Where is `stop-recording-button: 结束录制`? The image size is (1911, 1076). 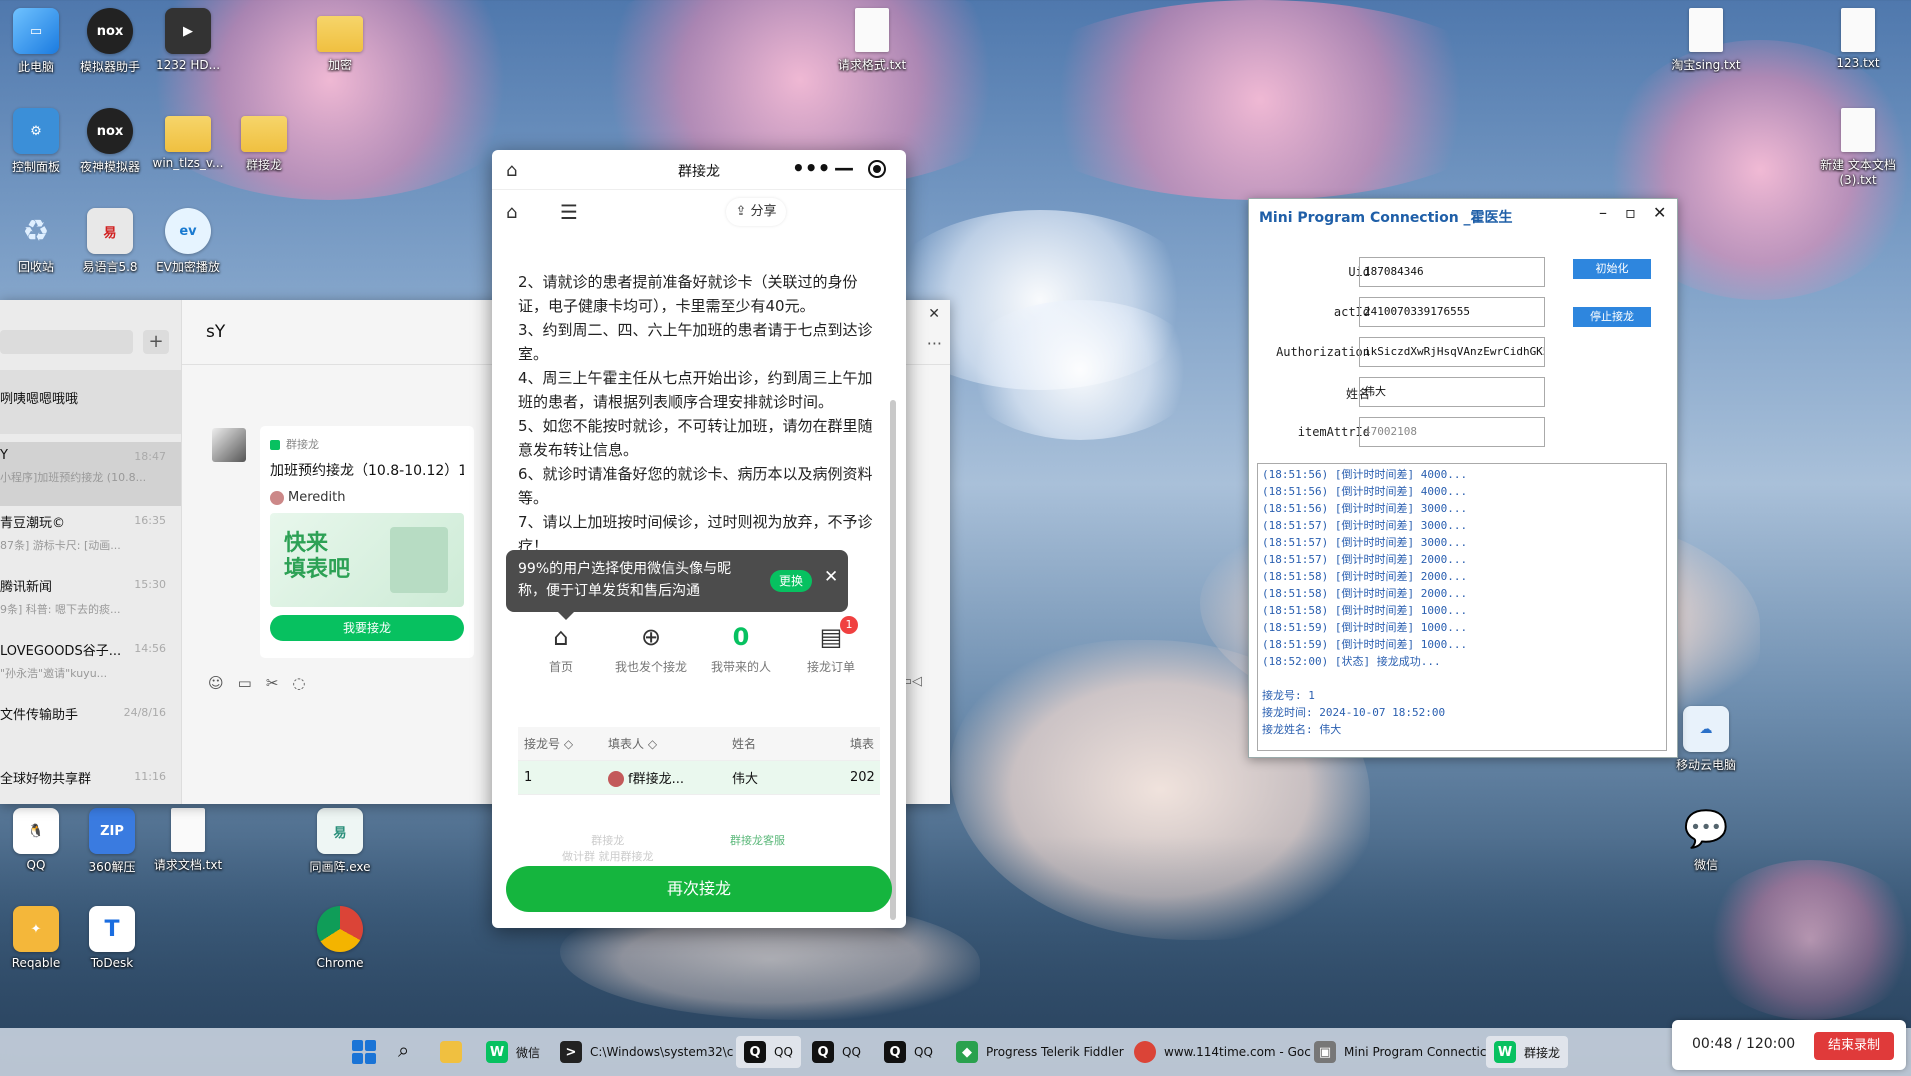 stop-recording-button: 结束录制 is located at coordinates (1854, 1046).